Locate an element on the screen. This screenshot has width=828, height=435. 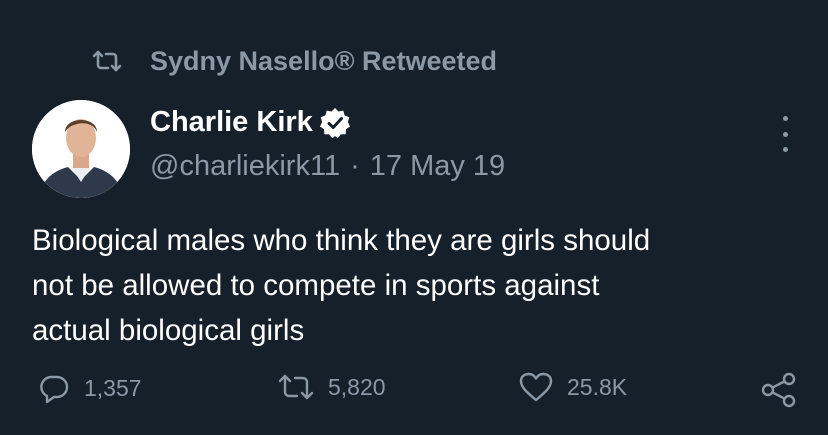
tweet-text-line: actual biological girls is located at coordinates (168, 330).